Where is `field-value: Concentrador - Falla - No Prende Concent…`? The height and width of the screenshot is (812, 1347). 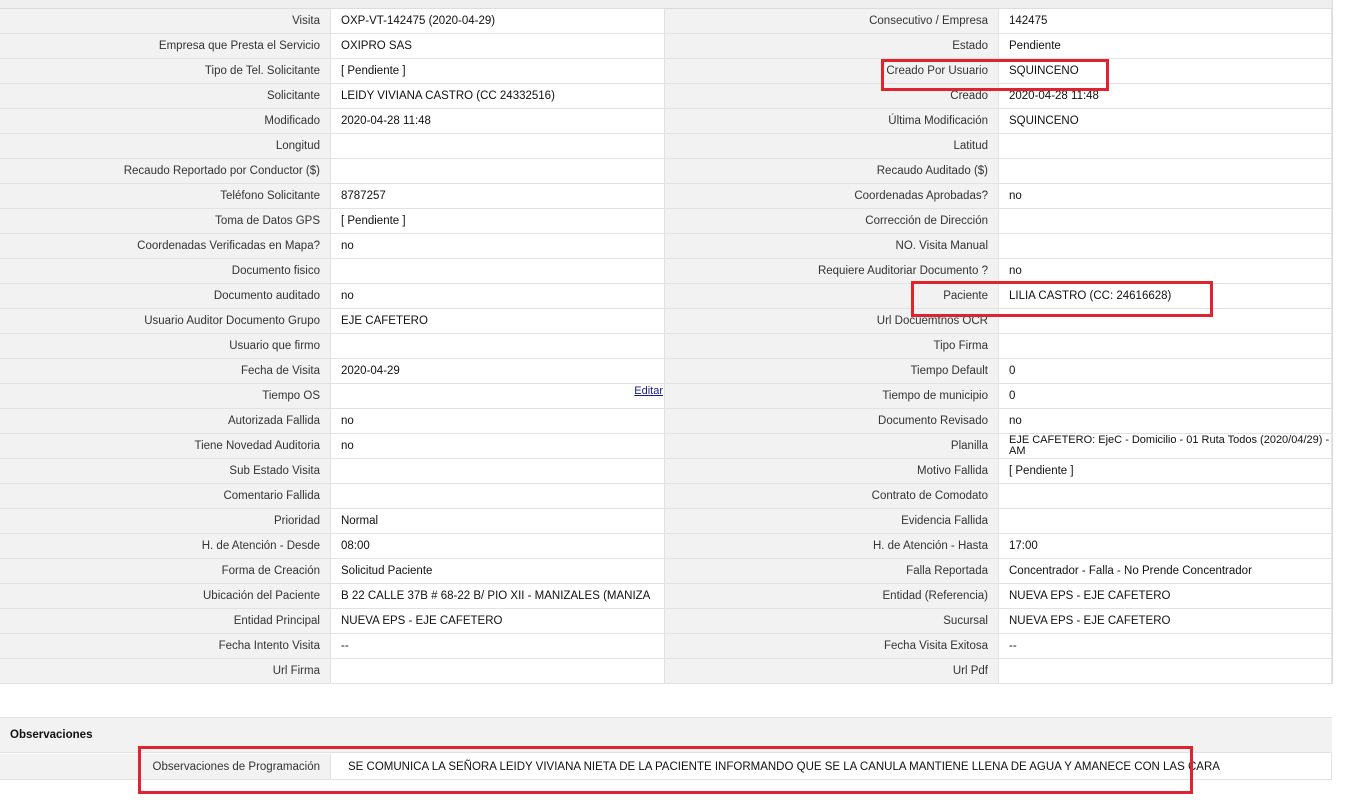 field-value: Concentrador - Falla - No Prende Concent… is located at coordinates (1165, 571).